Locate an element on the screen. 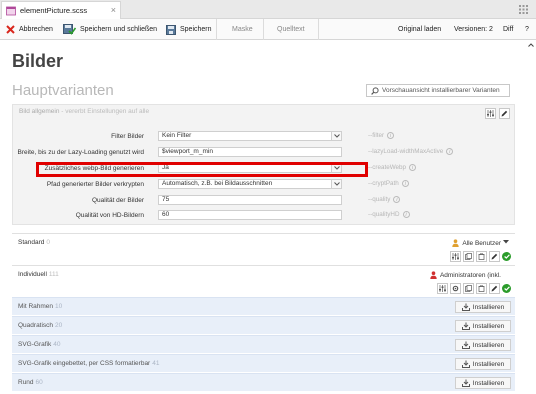  versions-button: Versionen: 2 is located at coordinates (473, 29).